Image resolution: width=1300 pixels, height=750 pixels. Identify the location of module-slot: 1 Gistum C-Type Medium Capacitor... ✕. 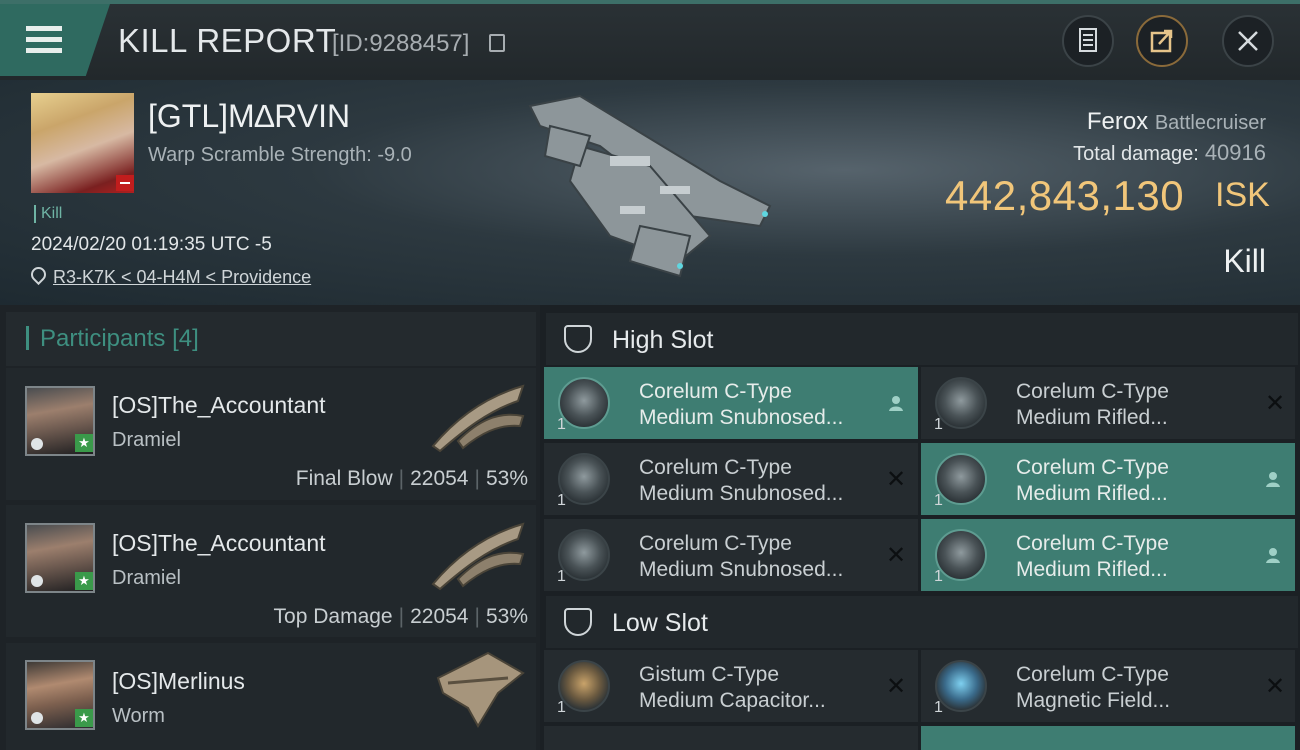
(731, 686).